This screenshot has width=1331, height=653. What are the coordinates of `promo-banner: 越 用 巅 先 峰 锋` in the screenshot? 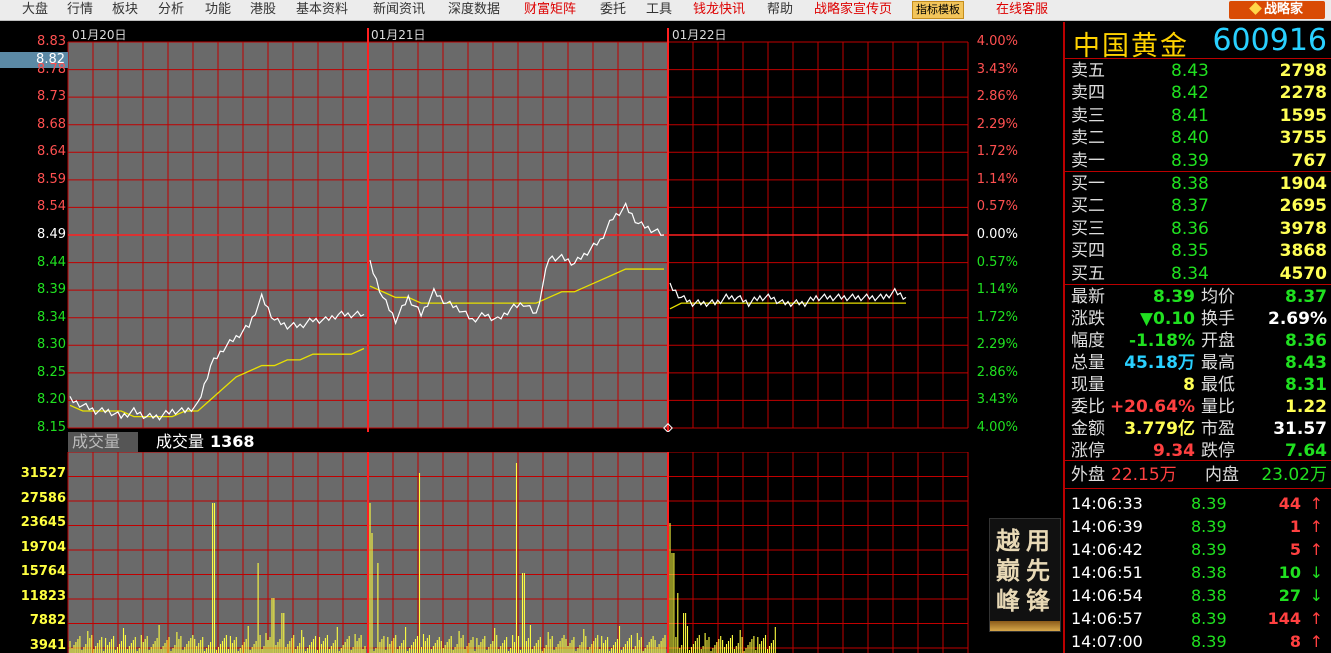 It's located at (1025, 575).